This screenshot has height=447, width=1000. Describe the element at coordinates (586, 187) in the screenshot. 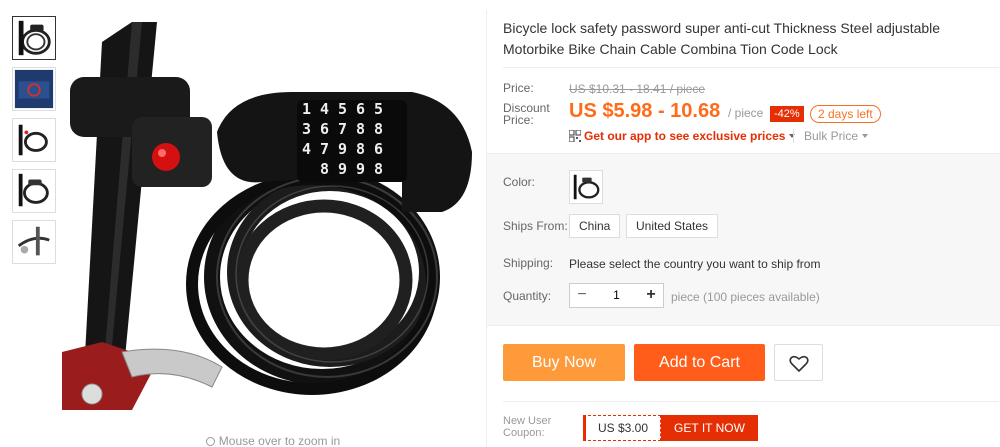

I see `color-option-swatch` at that location.